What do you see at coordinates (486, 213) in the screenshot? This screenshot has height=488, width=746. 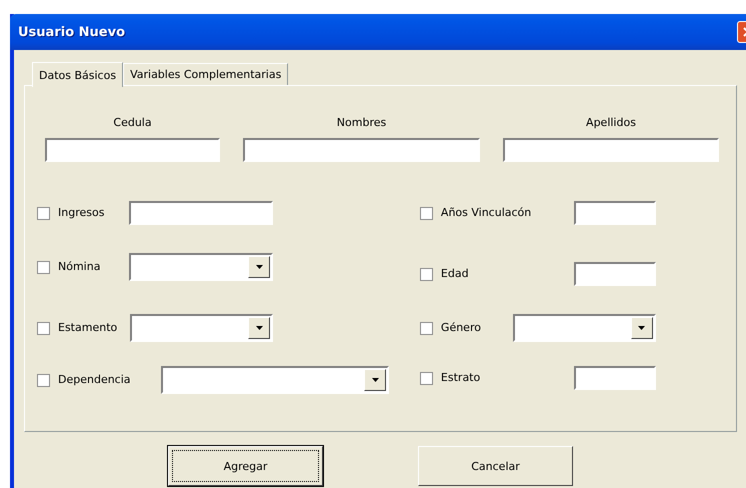 I see `field-label: Años Vinculacón` at bounding box center [486, 213].